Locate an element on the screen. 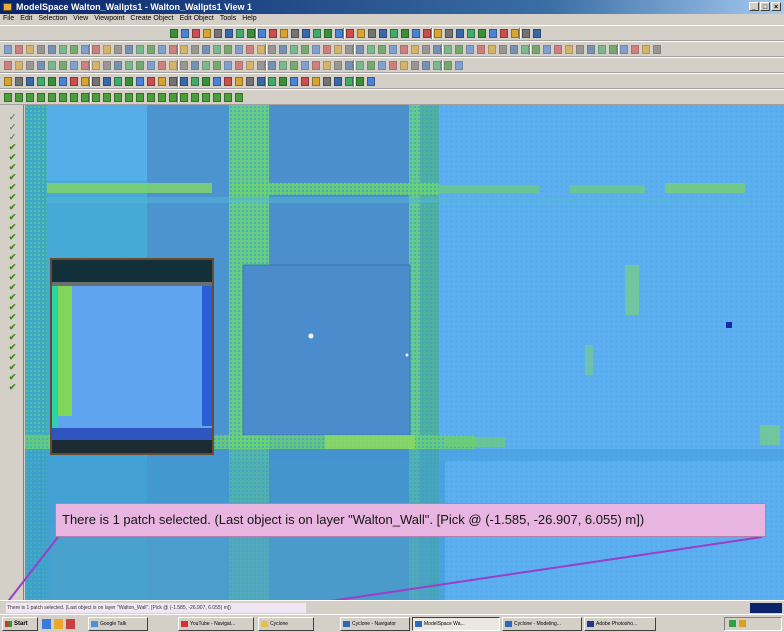  minimize-button: _ is located at coordinates (754, 6).